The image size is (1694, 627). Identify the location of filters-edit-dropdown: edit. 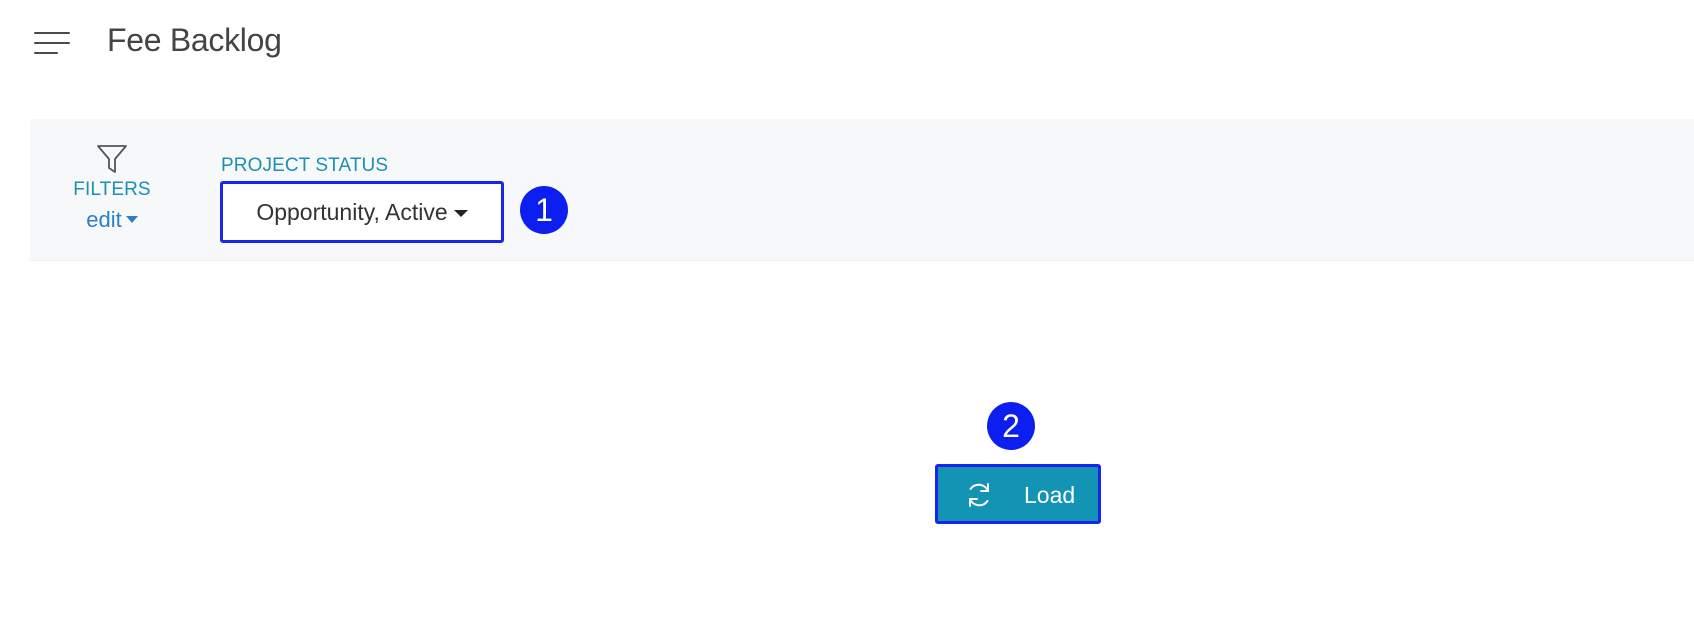
(112, 220).